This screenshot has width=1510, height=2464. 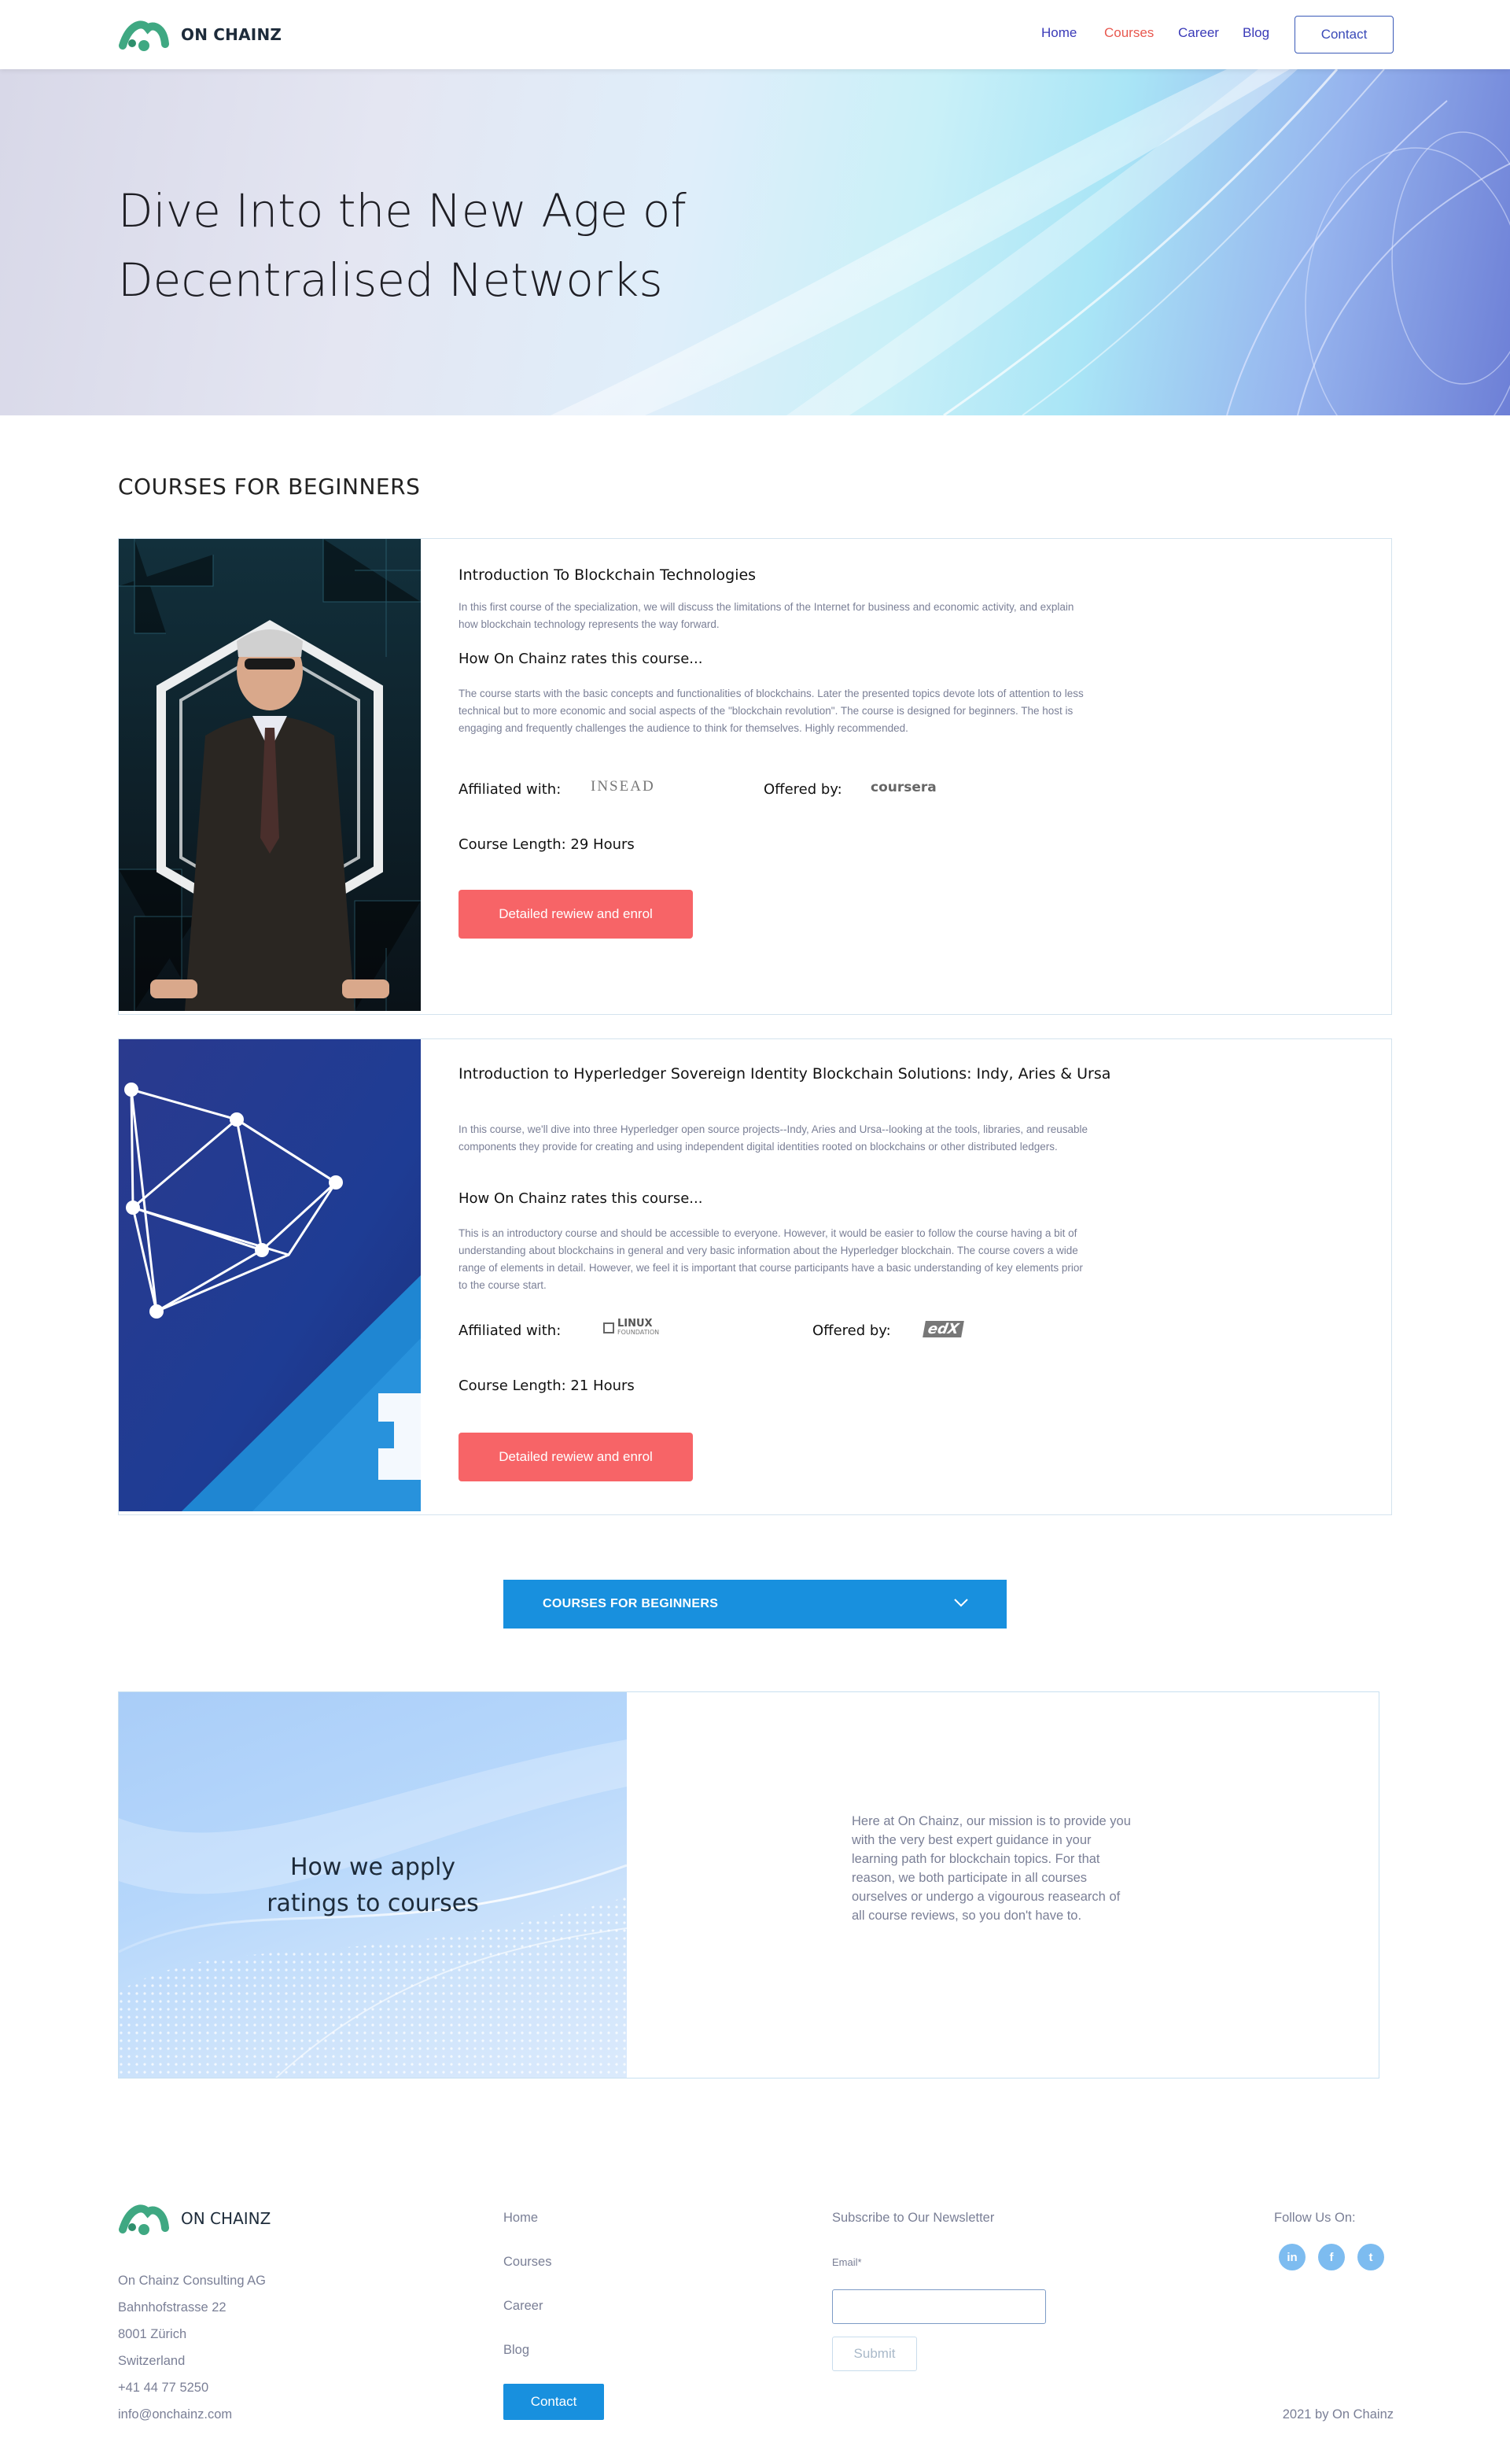 I want to click on footer-brand-name: ON CHAINZ, so click(x=226, y=2218).